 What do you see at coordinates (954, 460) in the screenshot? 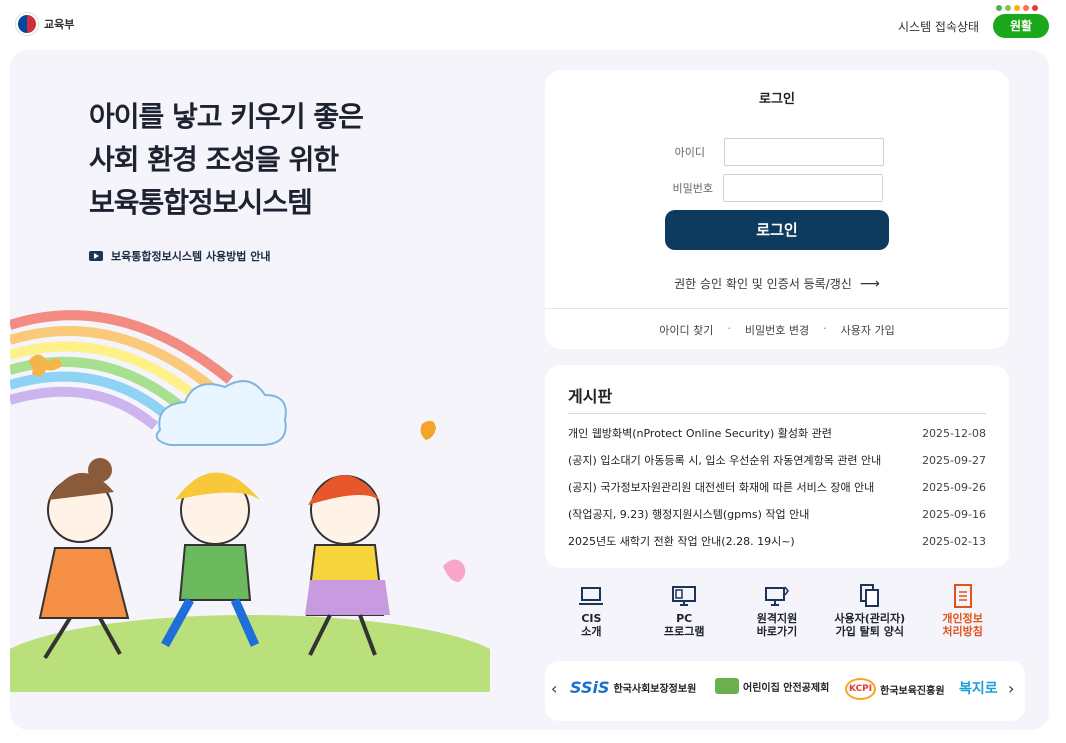
I see `board-row-date: 2025-09-27` at bounding box center [954, 460].